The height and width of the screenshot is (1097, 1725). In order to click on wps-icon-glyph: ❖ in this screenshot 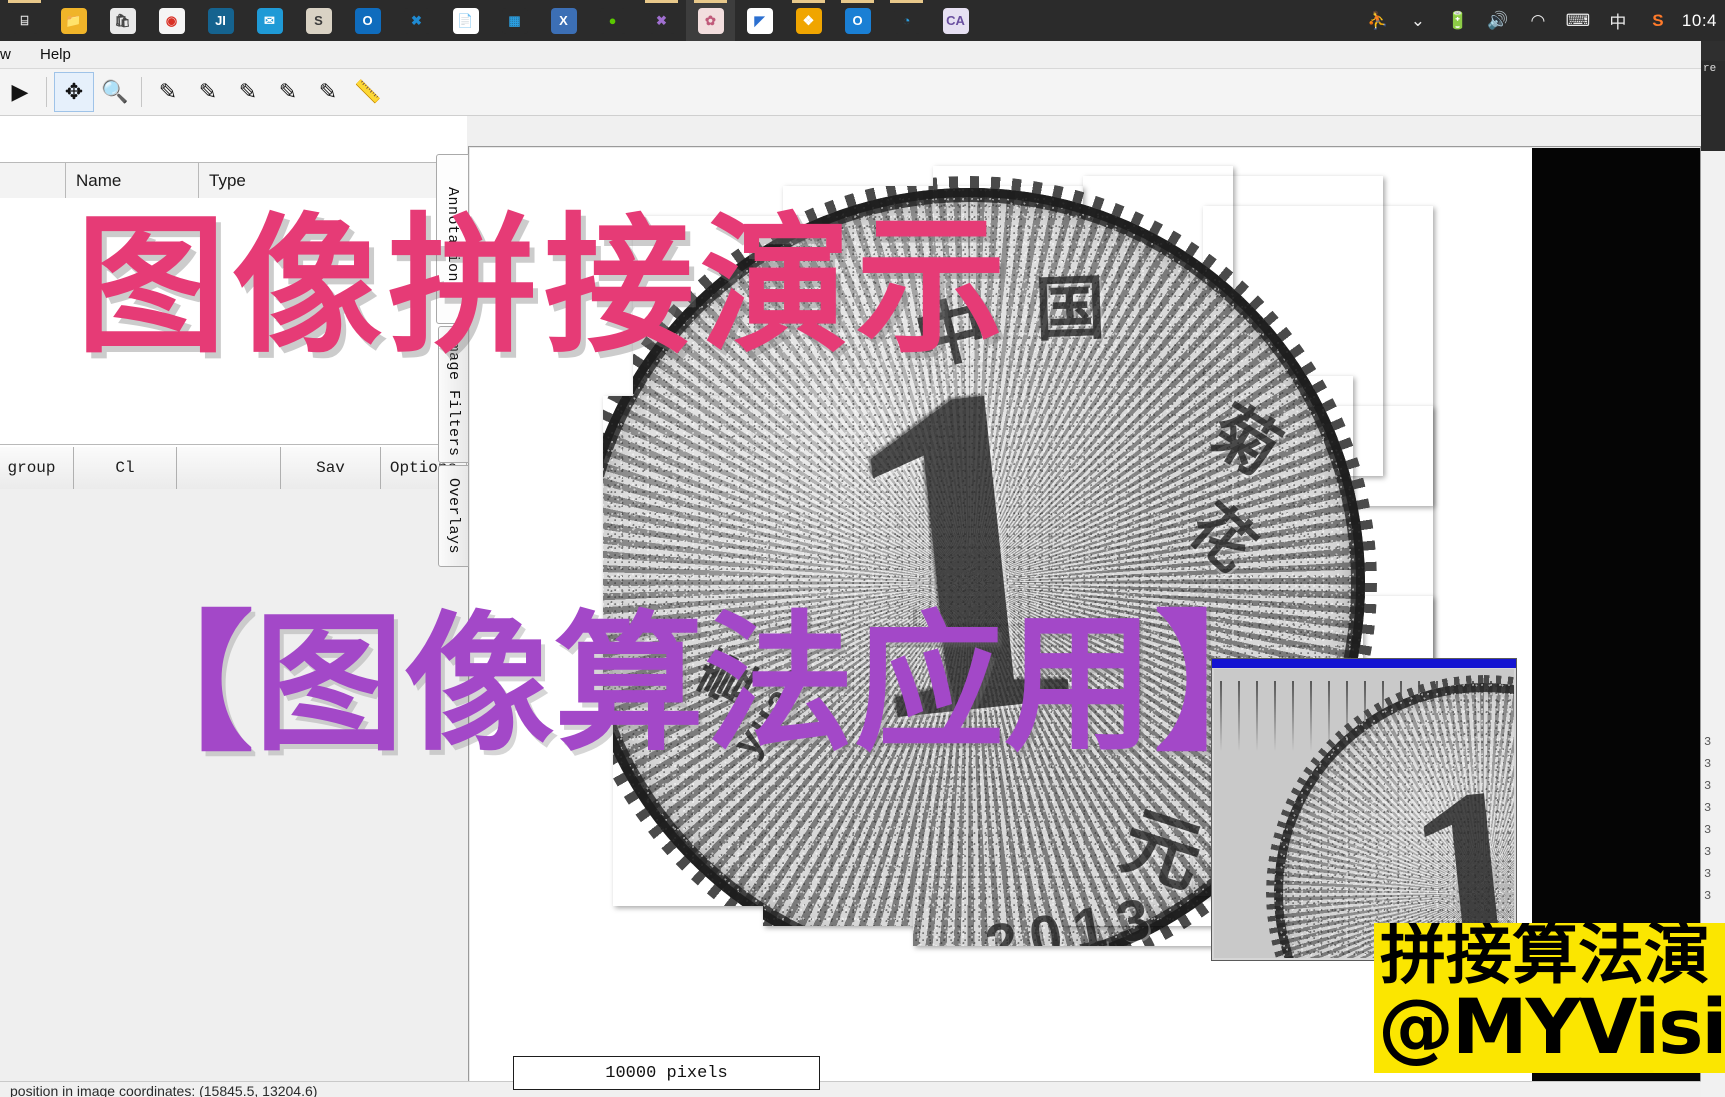, I will do `click(808, 20)`.